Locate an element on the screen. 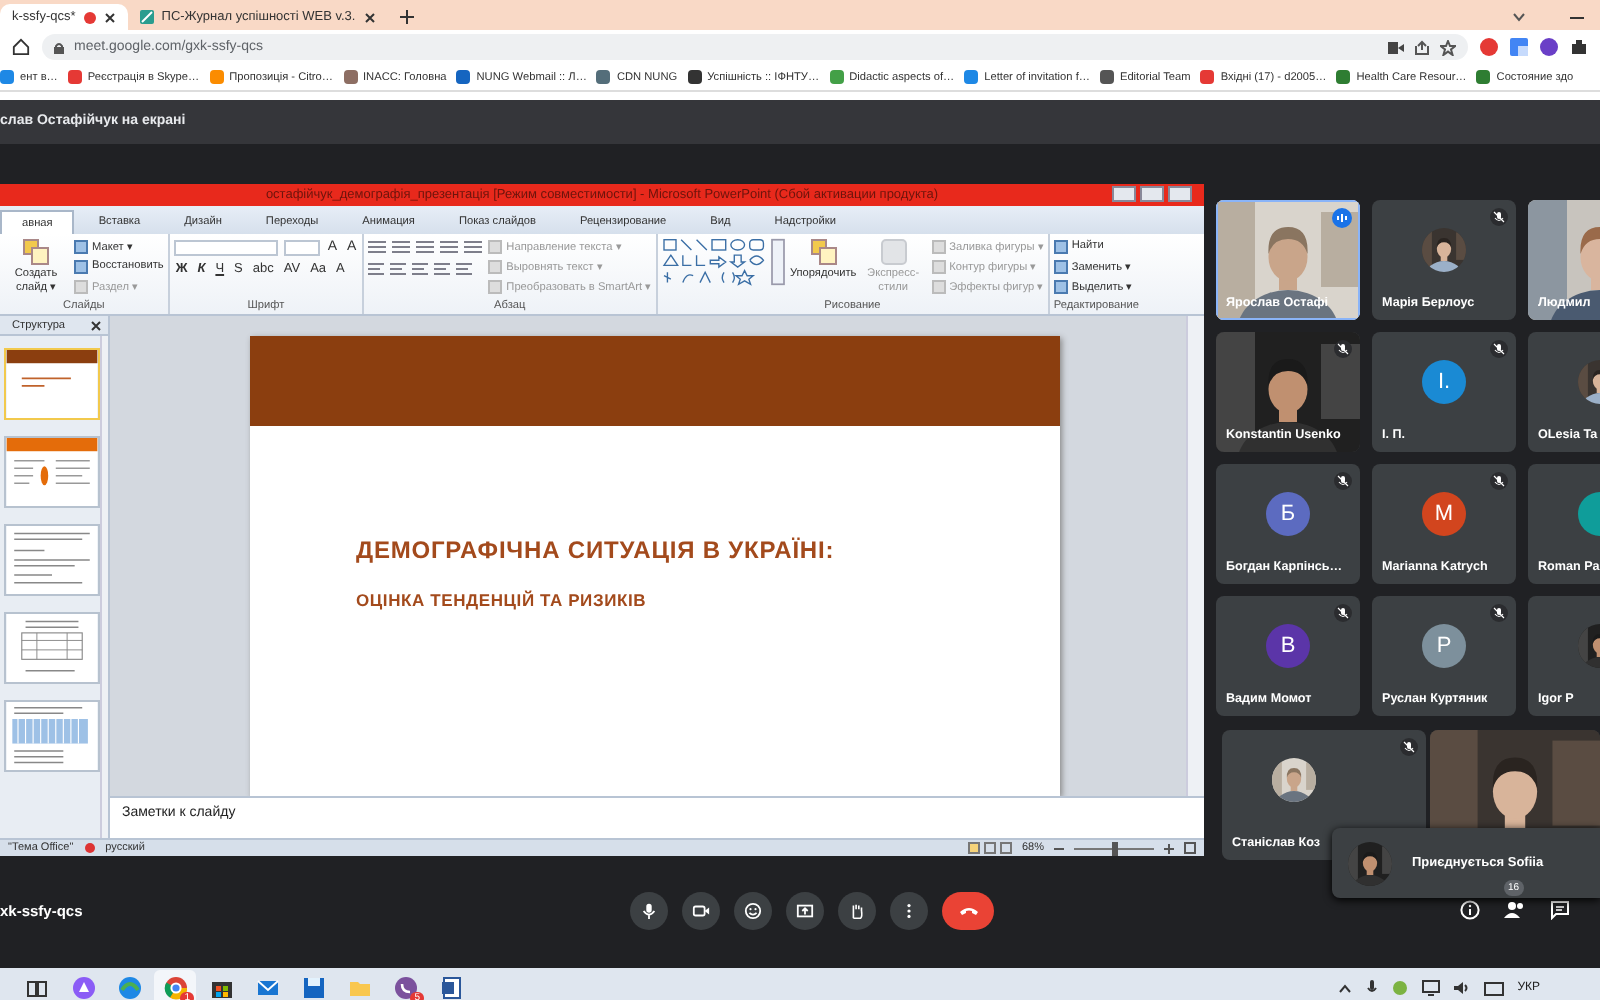 This screenshot has height=1000, width=1600. present-icon is located at coordinates (805, 910).